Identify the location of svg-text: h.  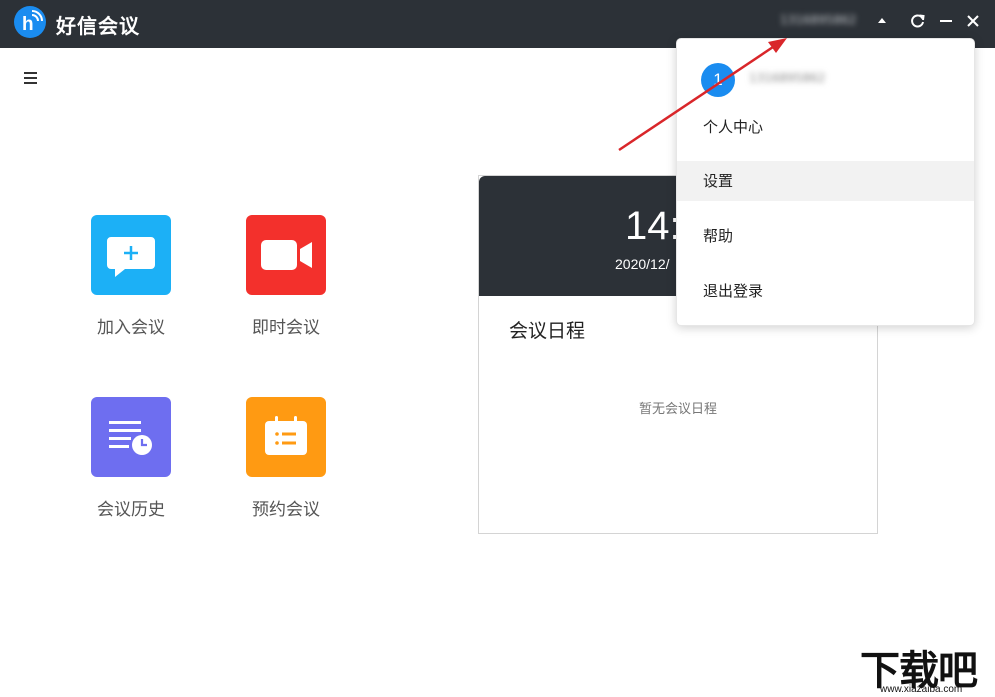
(28, 24).